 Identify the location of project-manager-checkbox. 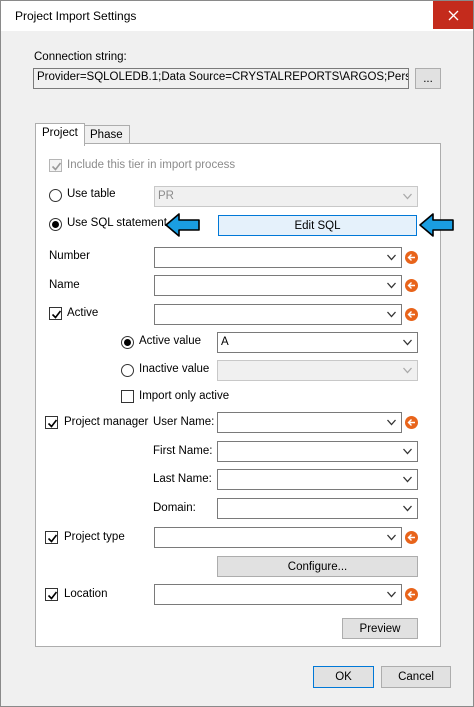
(51, 422).